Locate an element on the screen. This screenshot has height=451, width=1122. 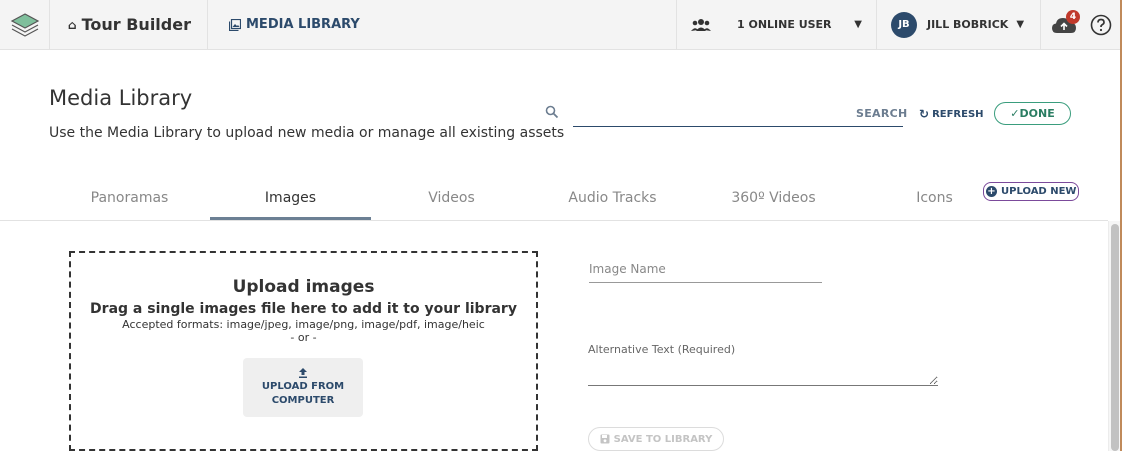
upload-line-1: UPLOAD FROM is located at coordinates (303, 386).